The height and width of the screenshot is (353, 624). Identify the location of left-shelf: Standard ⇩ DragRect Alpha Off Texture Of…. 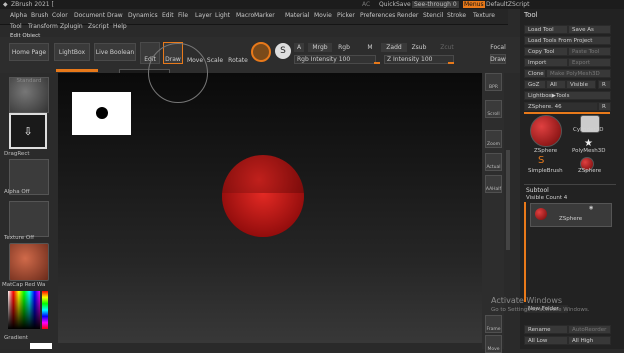
(29, 211).